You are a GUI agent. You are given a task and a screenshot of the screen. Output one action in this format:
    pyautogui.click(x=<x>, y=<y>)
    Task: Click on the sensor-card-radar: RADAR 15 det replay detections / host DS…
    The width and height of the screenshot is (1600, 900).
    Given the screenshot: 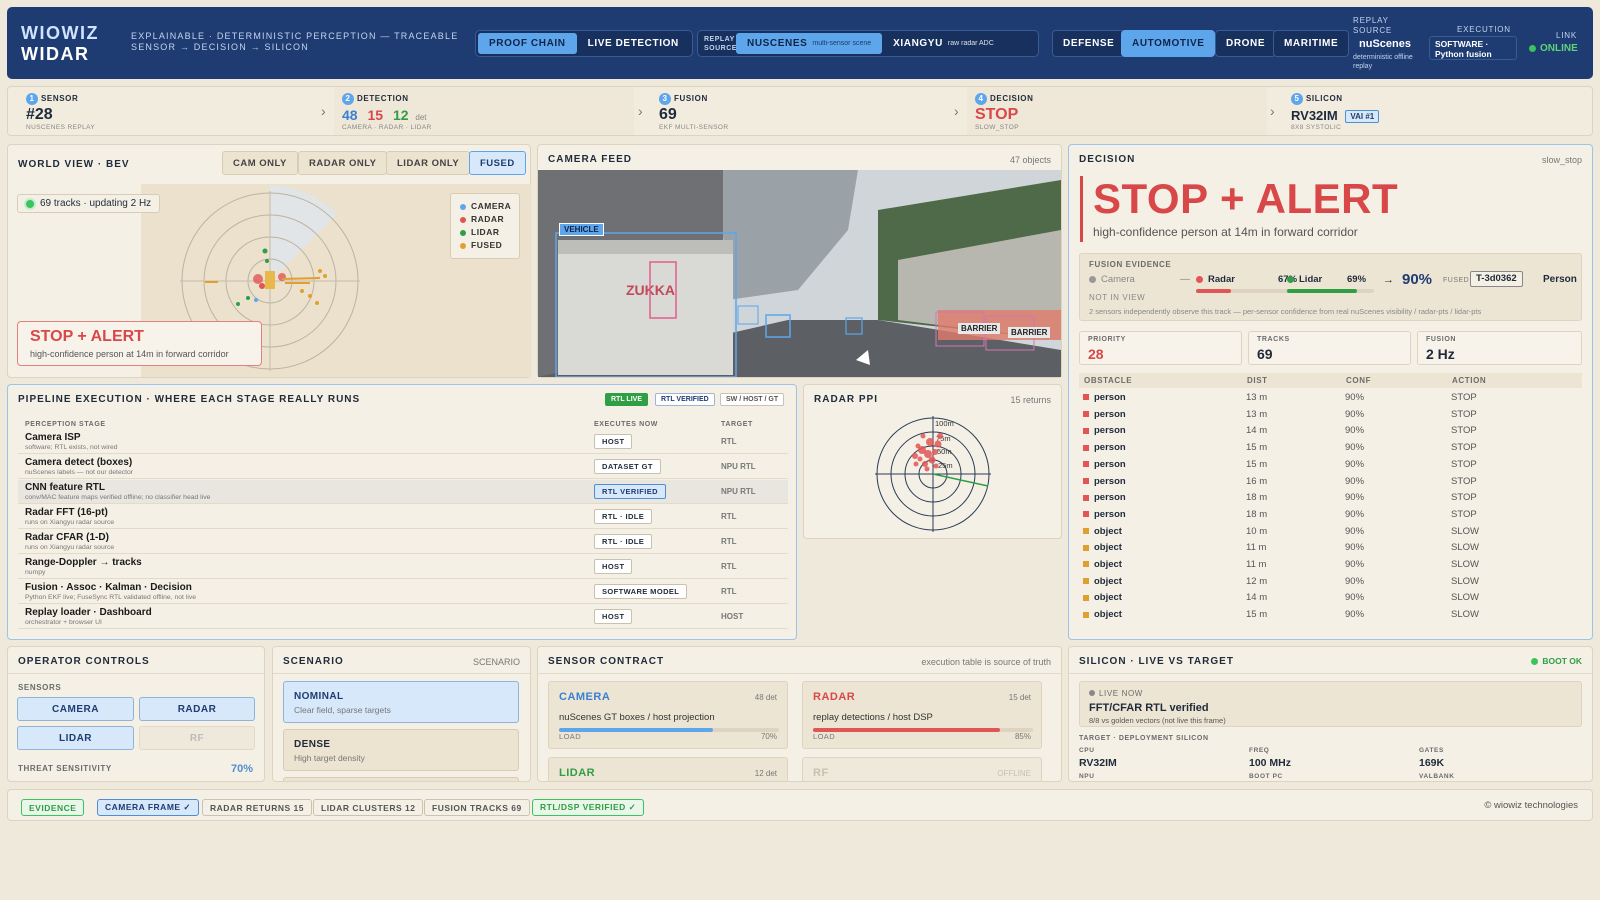 What is the action you would take?
    pyautogui.click(x=922, y=715)
    